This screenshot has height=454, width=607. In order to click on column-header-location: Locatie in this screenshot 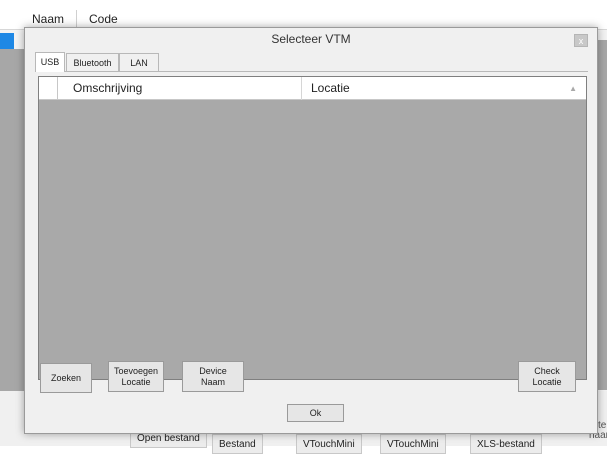, I will do `click(330, 88)`.